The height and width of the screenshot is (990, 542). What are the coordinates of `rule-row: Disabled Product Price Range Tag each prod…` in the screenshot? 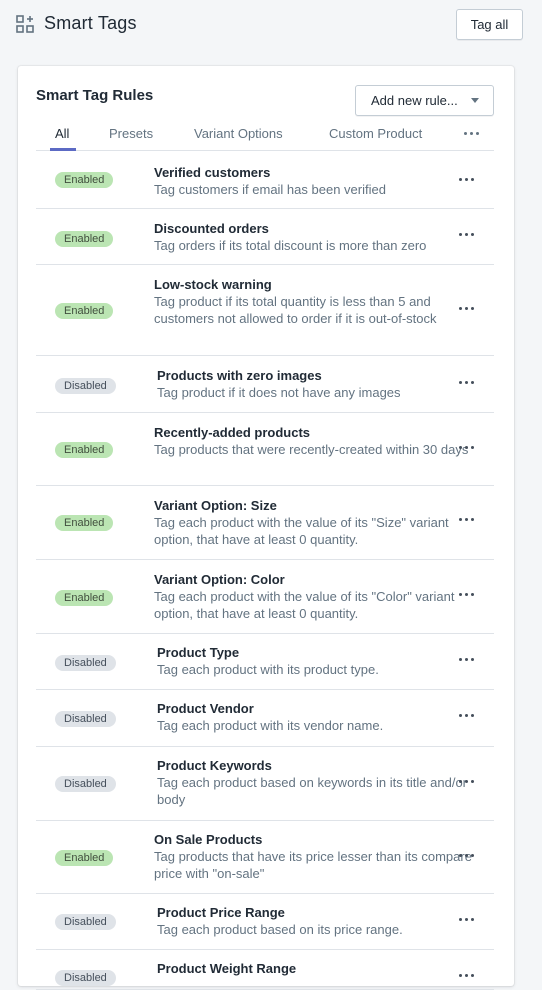 It's located at (265, 922).